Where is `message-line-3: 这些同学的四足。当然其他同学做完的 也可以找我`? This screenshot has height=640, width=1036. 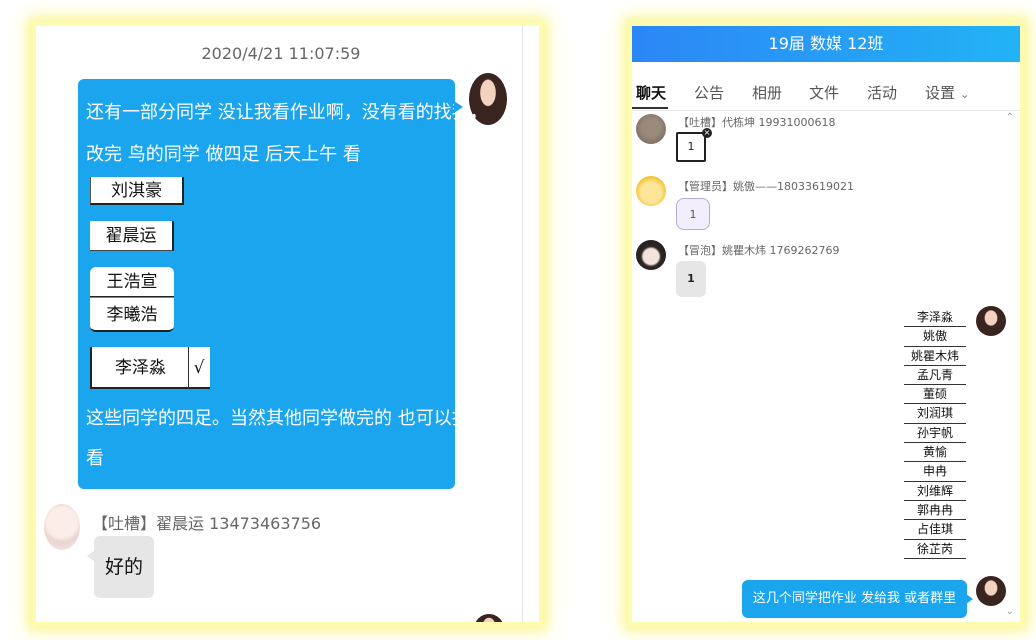 message-line-3: 这些同学的四足。当然其他同学做完的 也可以找我 is located at coordinates (287, 418).